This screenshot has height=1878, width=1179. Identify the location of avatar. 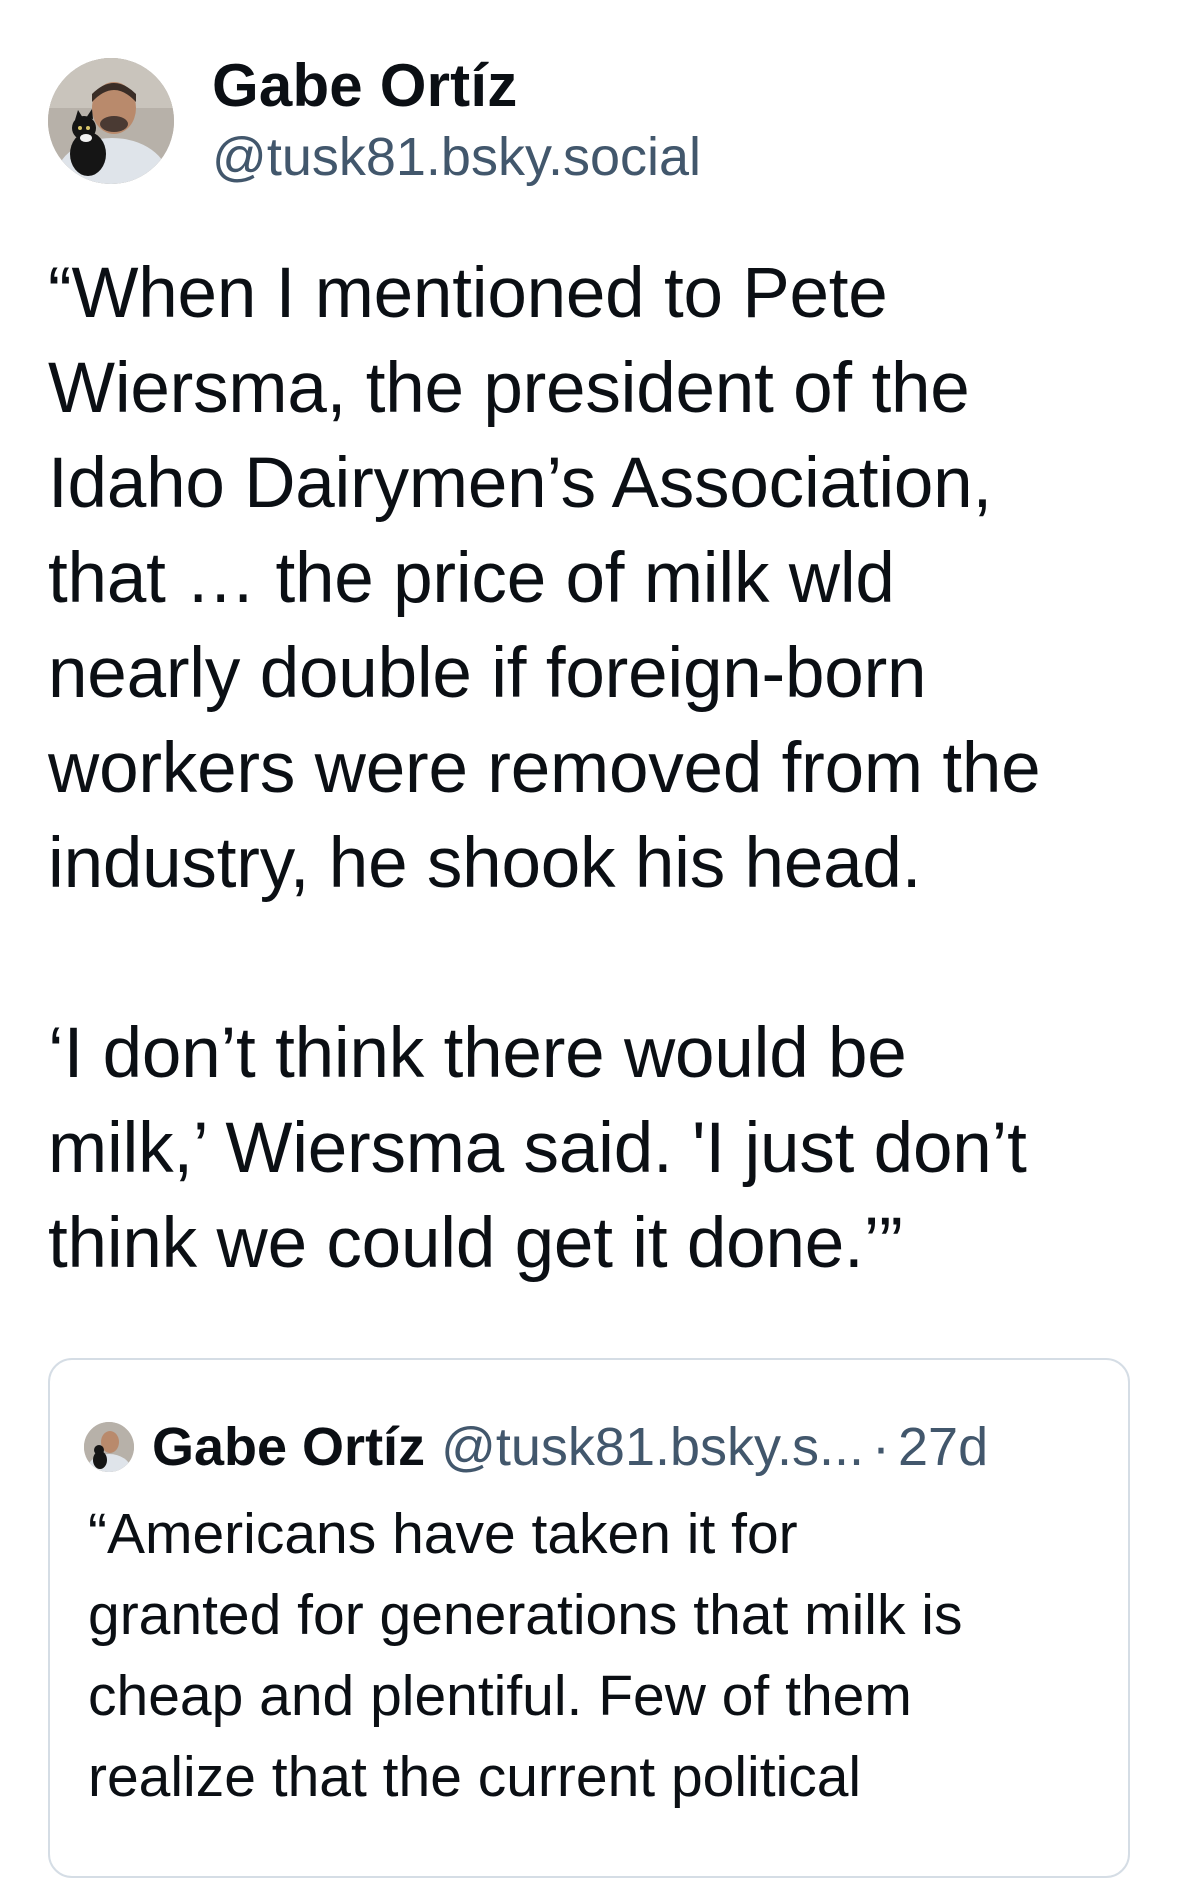
(111, 121).